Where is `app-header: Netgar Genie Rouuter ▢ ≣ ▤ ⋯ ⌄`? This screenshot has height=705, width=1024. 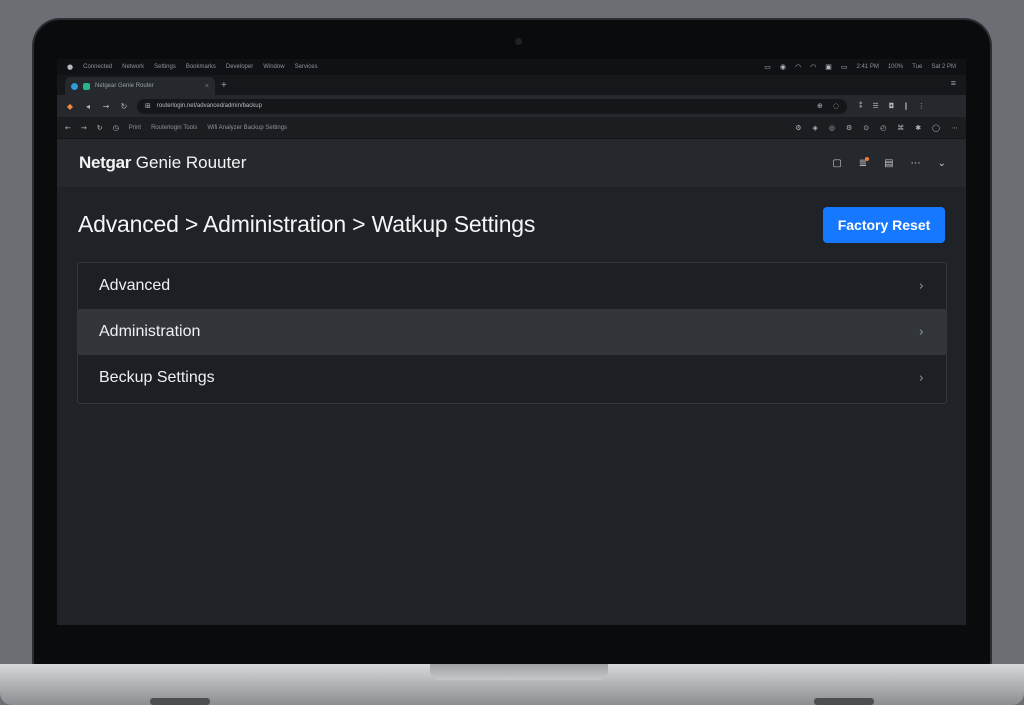
app-header: Netgar Genie Rouuter ▢ ≣ ▤ ⋯ ⌄ is located at coordinates (511, 163).